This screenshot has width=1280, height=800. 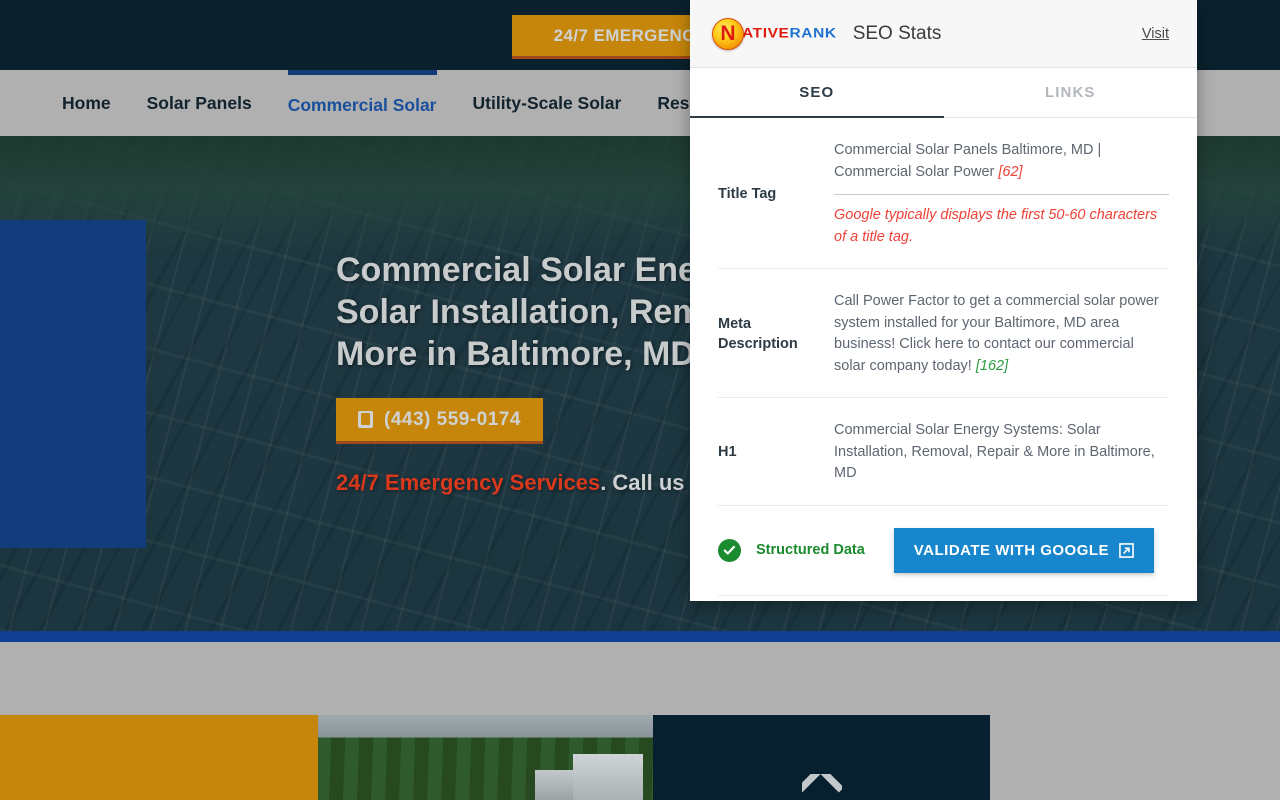 What do you see at coordinates (608, 777) in the screenshot?
I see `photo-building-large` at bounding box center [608, 777].